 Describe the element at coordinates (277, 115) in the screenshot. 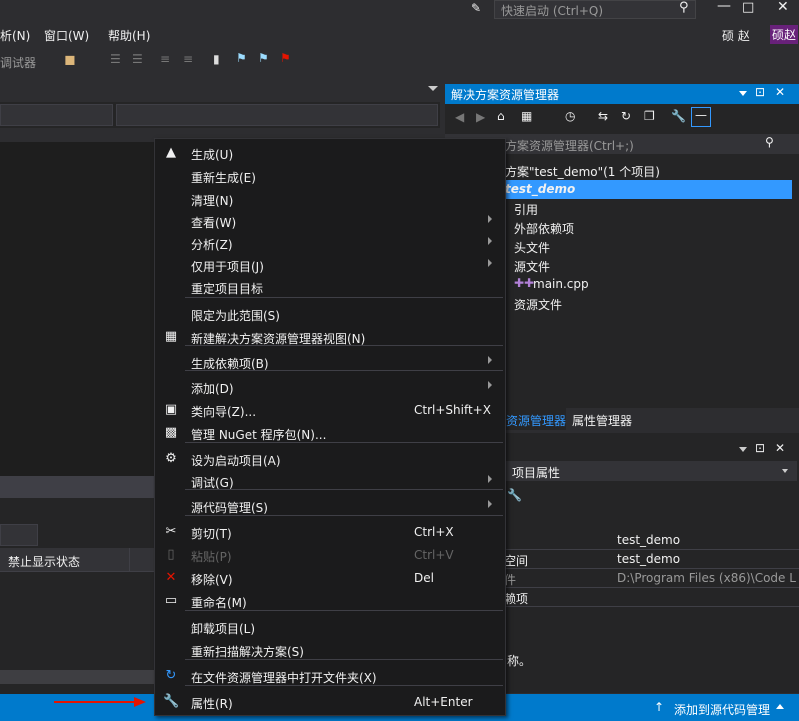

I see `member-dropdown` at that location.